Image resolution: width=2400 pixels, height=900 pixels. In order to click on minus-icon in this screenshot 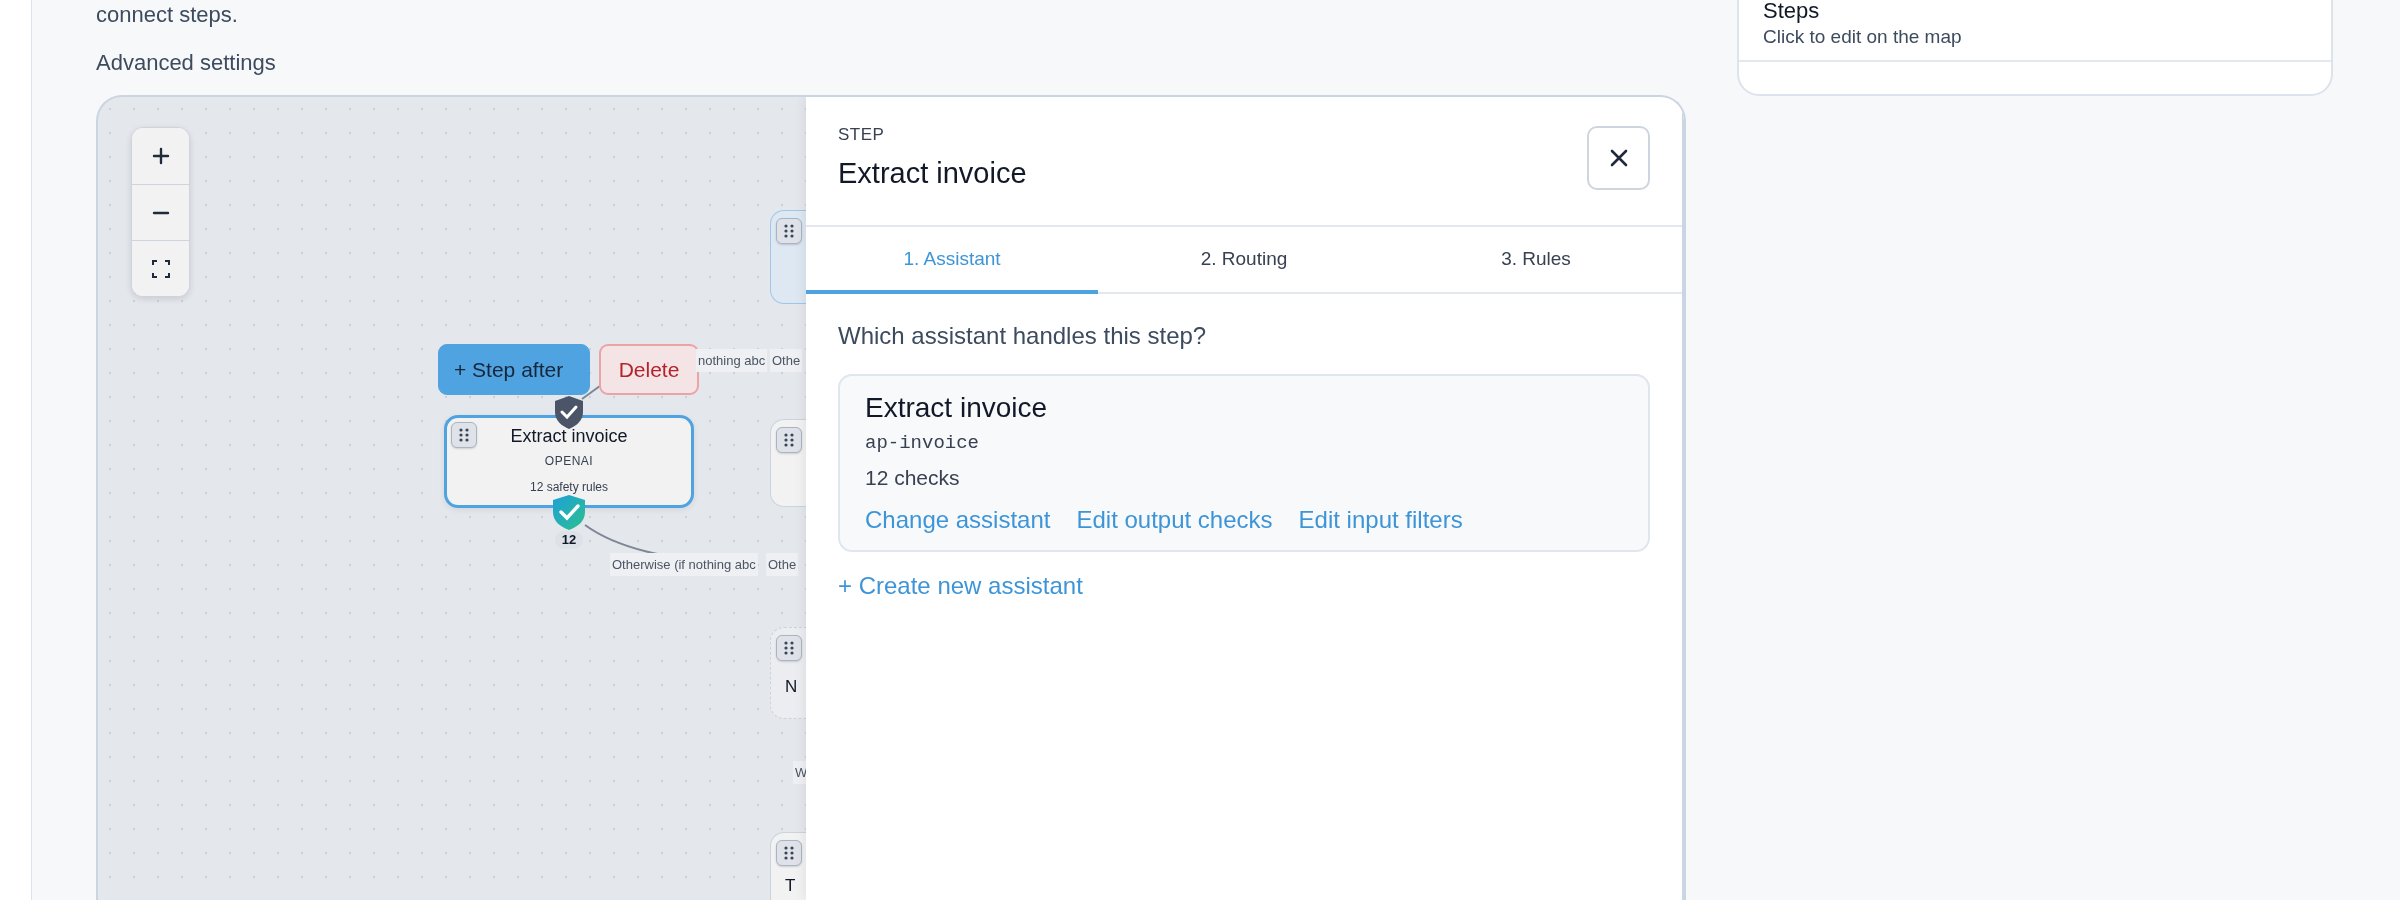, I will do `click(160, 212)`.